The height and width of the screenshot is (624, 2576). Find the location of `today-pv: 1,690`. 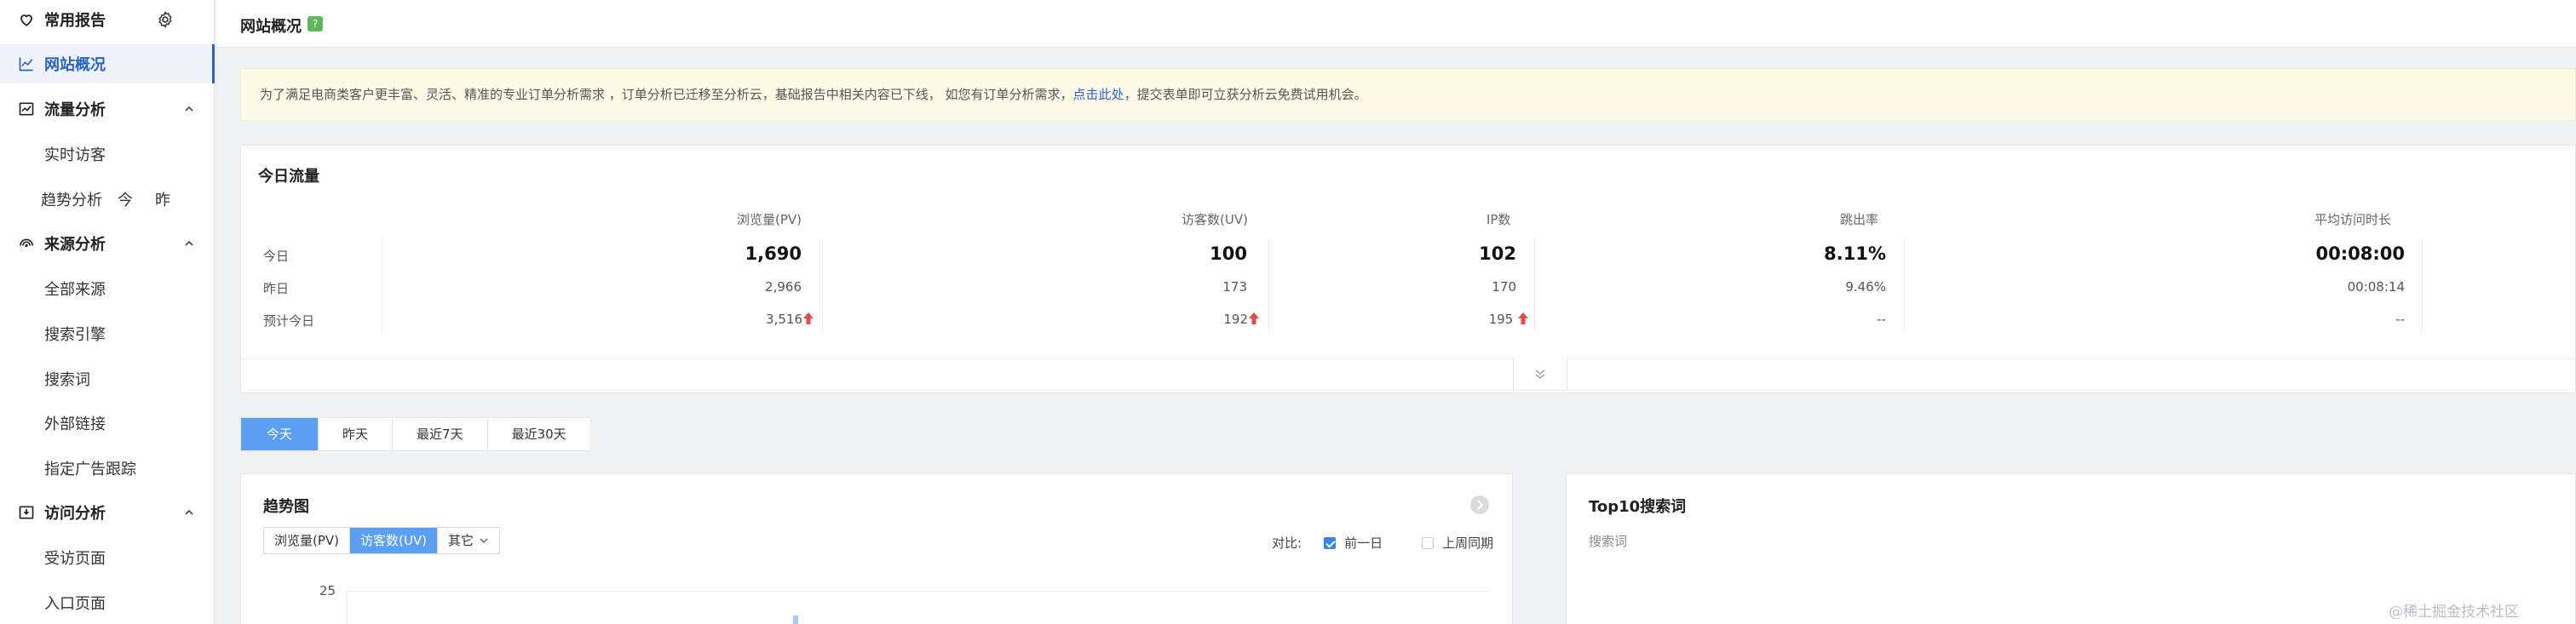

today-pv: 1,690 is located at coordinates (774, 253).